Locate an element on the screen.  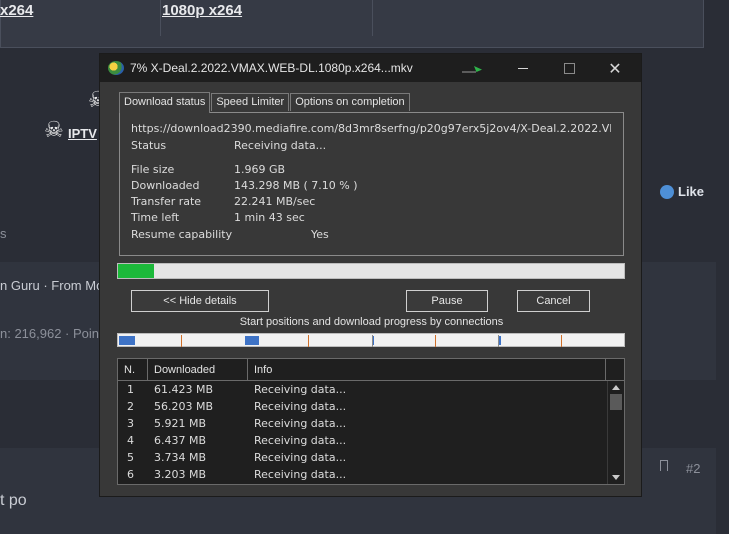
file-size-label: File size is located at coordinates (153, 169).